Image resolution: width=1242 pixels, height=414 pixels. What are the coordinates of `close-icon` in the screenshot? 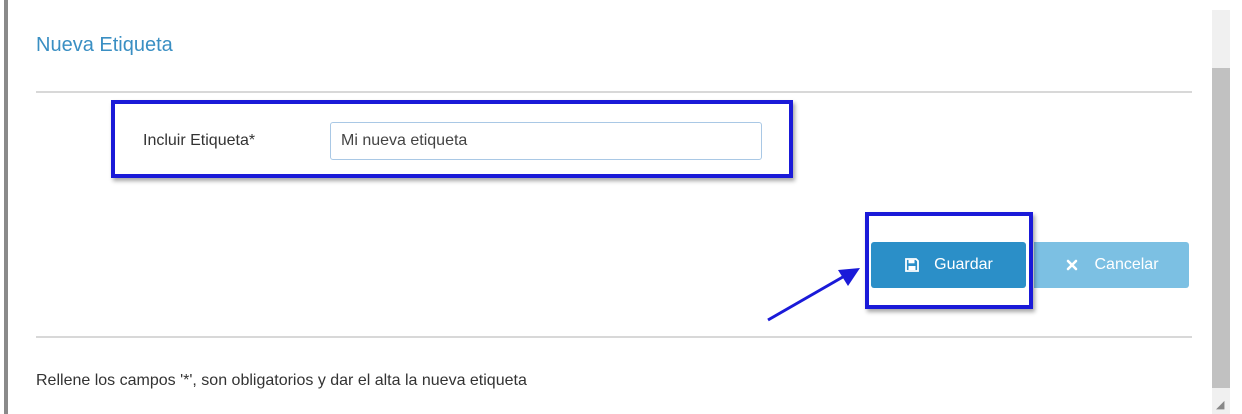 It's located at (1072, 265).